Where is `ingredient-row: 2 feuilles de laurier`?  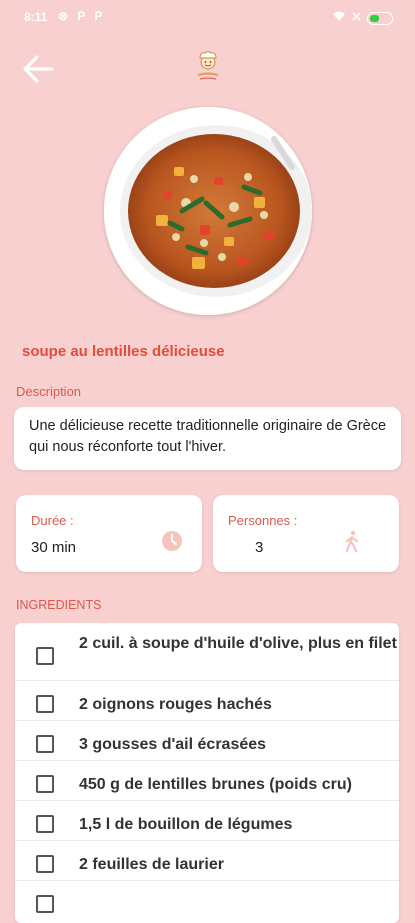 ingredient-row: 2 feuilles de laurier is located at coordinates (207, 860).